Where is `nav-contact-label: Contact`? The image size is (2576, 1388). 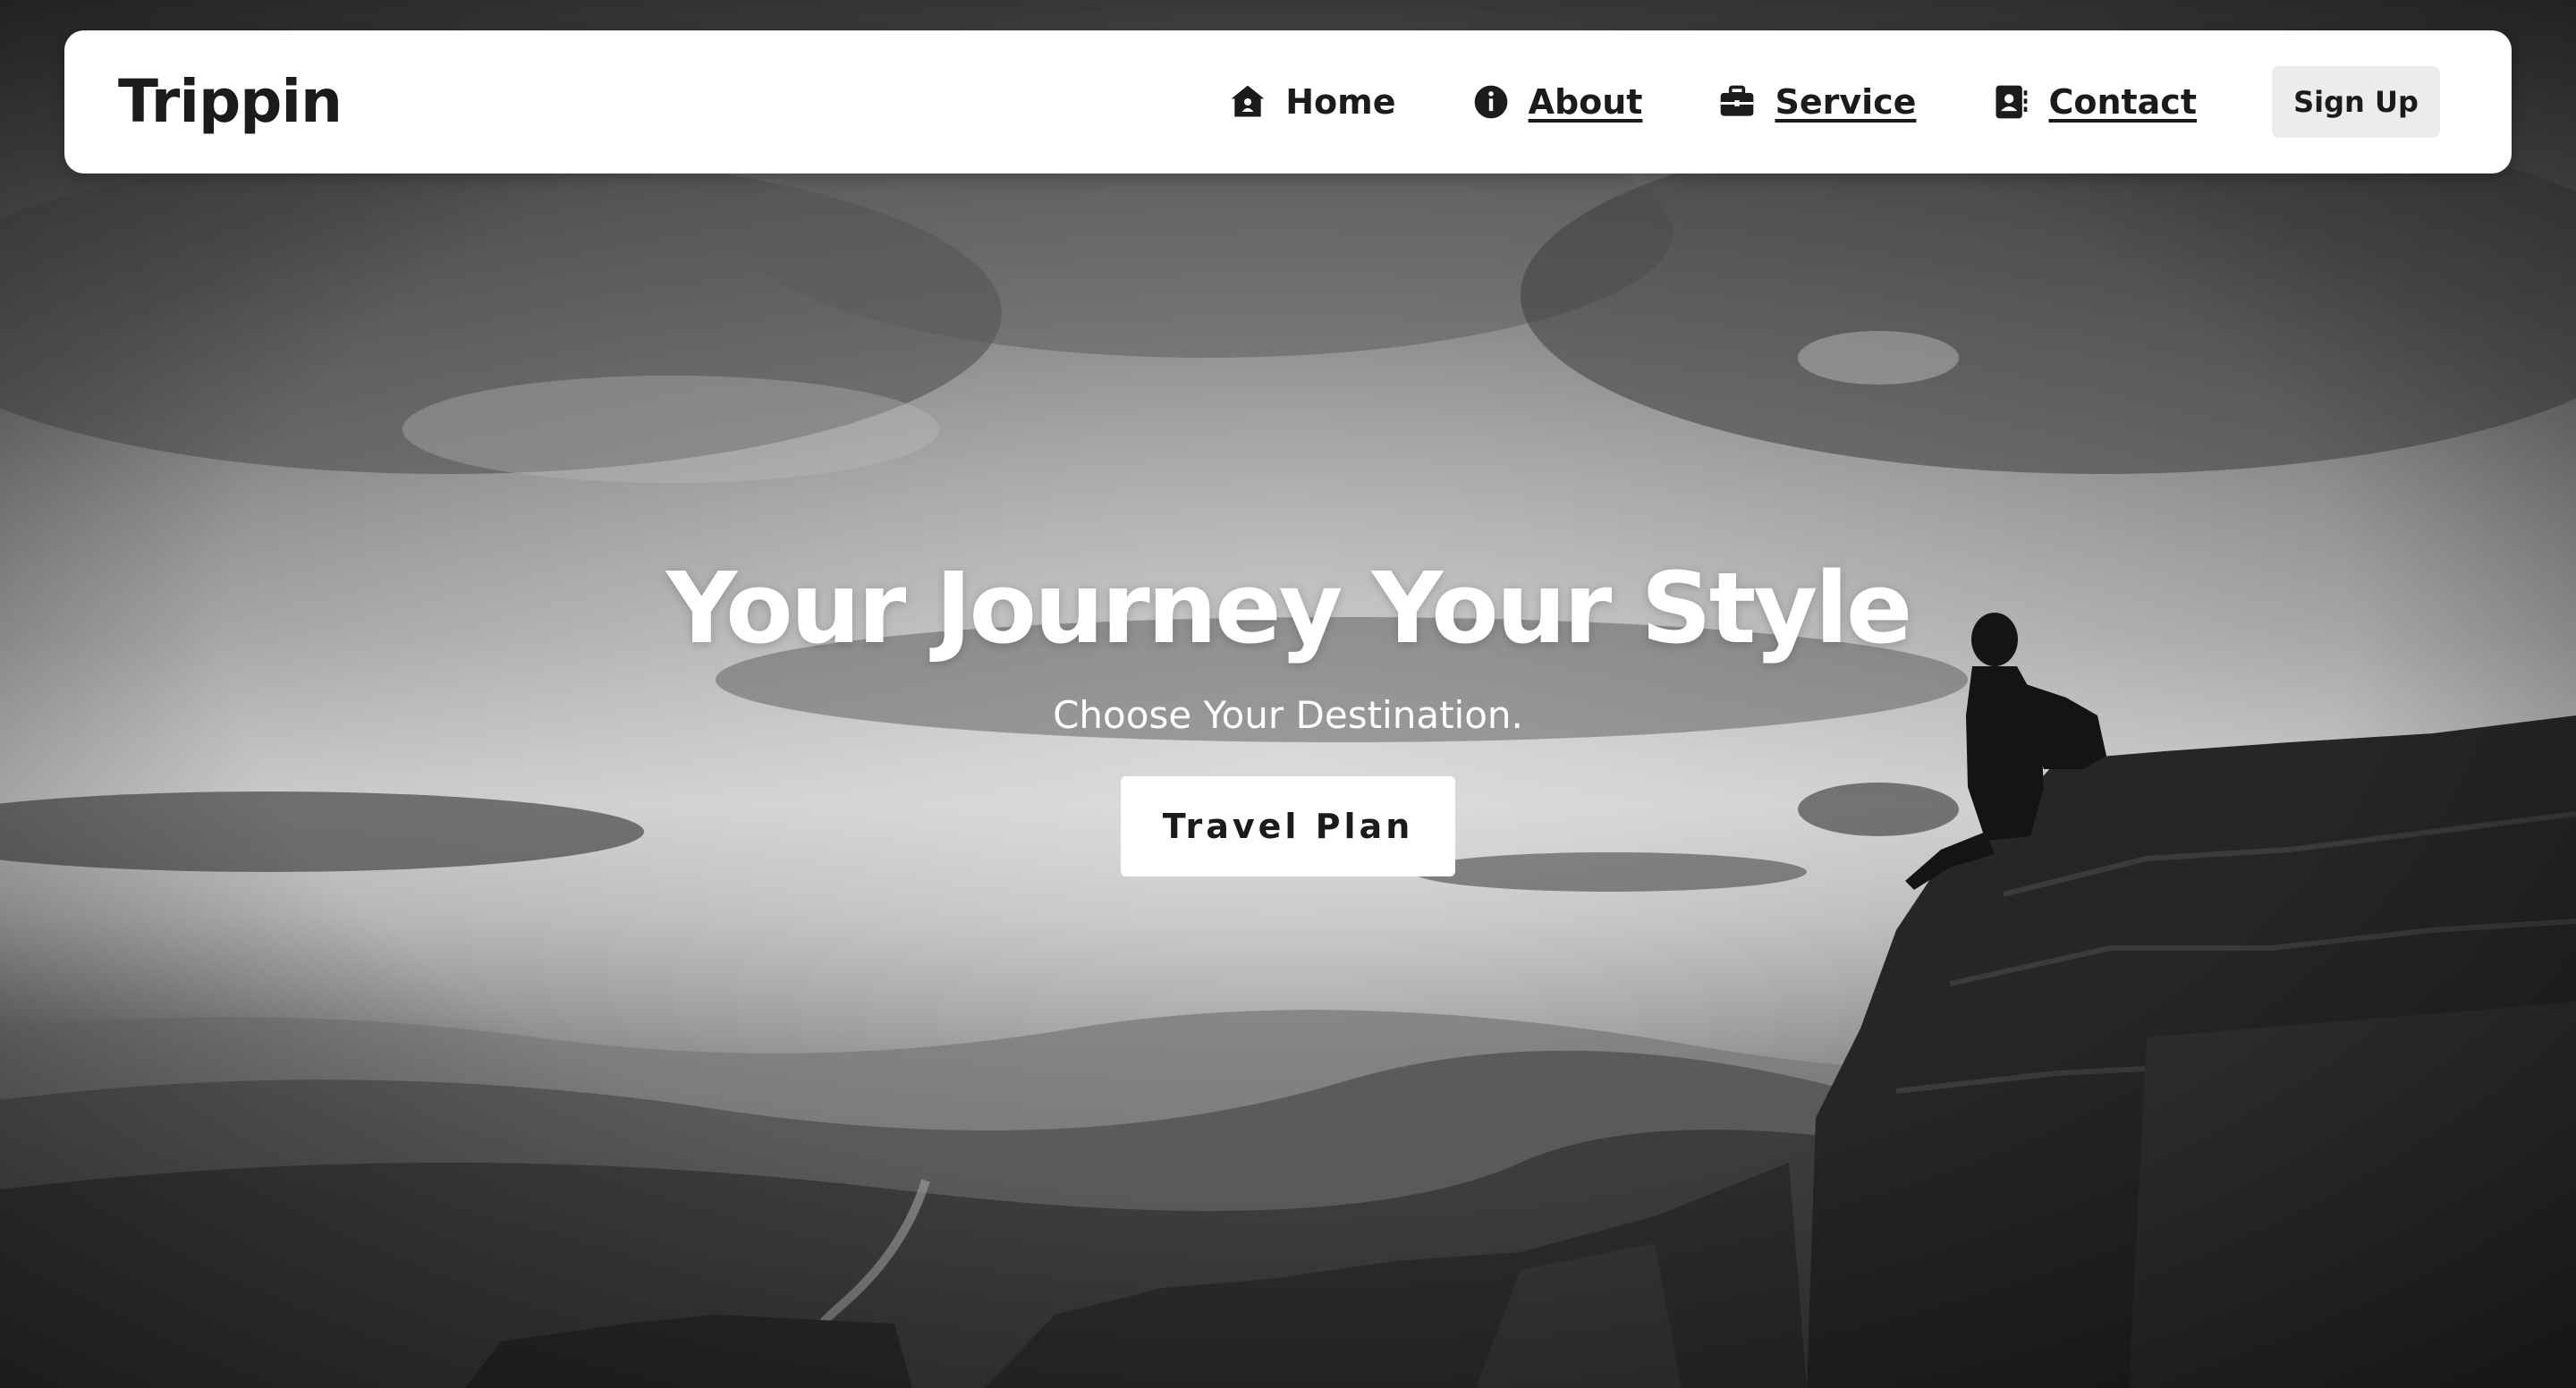 nav-contact-label: Contact is located at coordinates (2122, 102).